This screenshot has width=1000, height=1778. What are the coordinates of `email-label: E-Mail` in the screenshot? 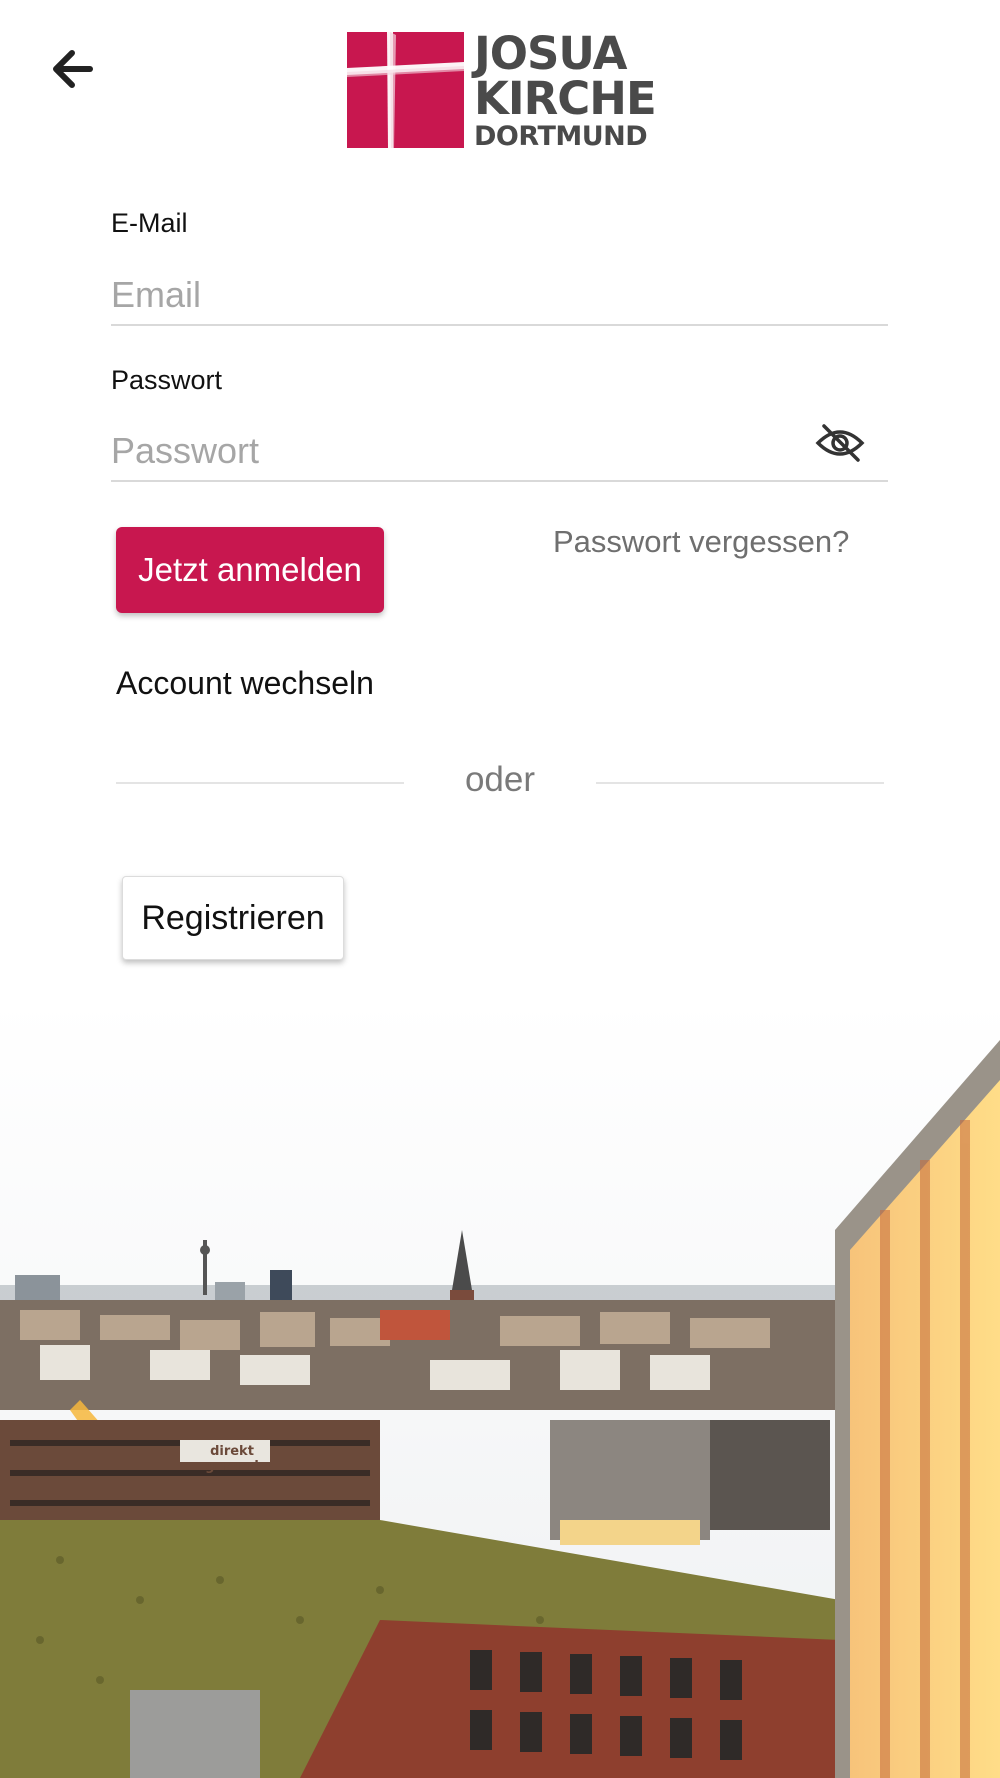 It's located at (149, 223).